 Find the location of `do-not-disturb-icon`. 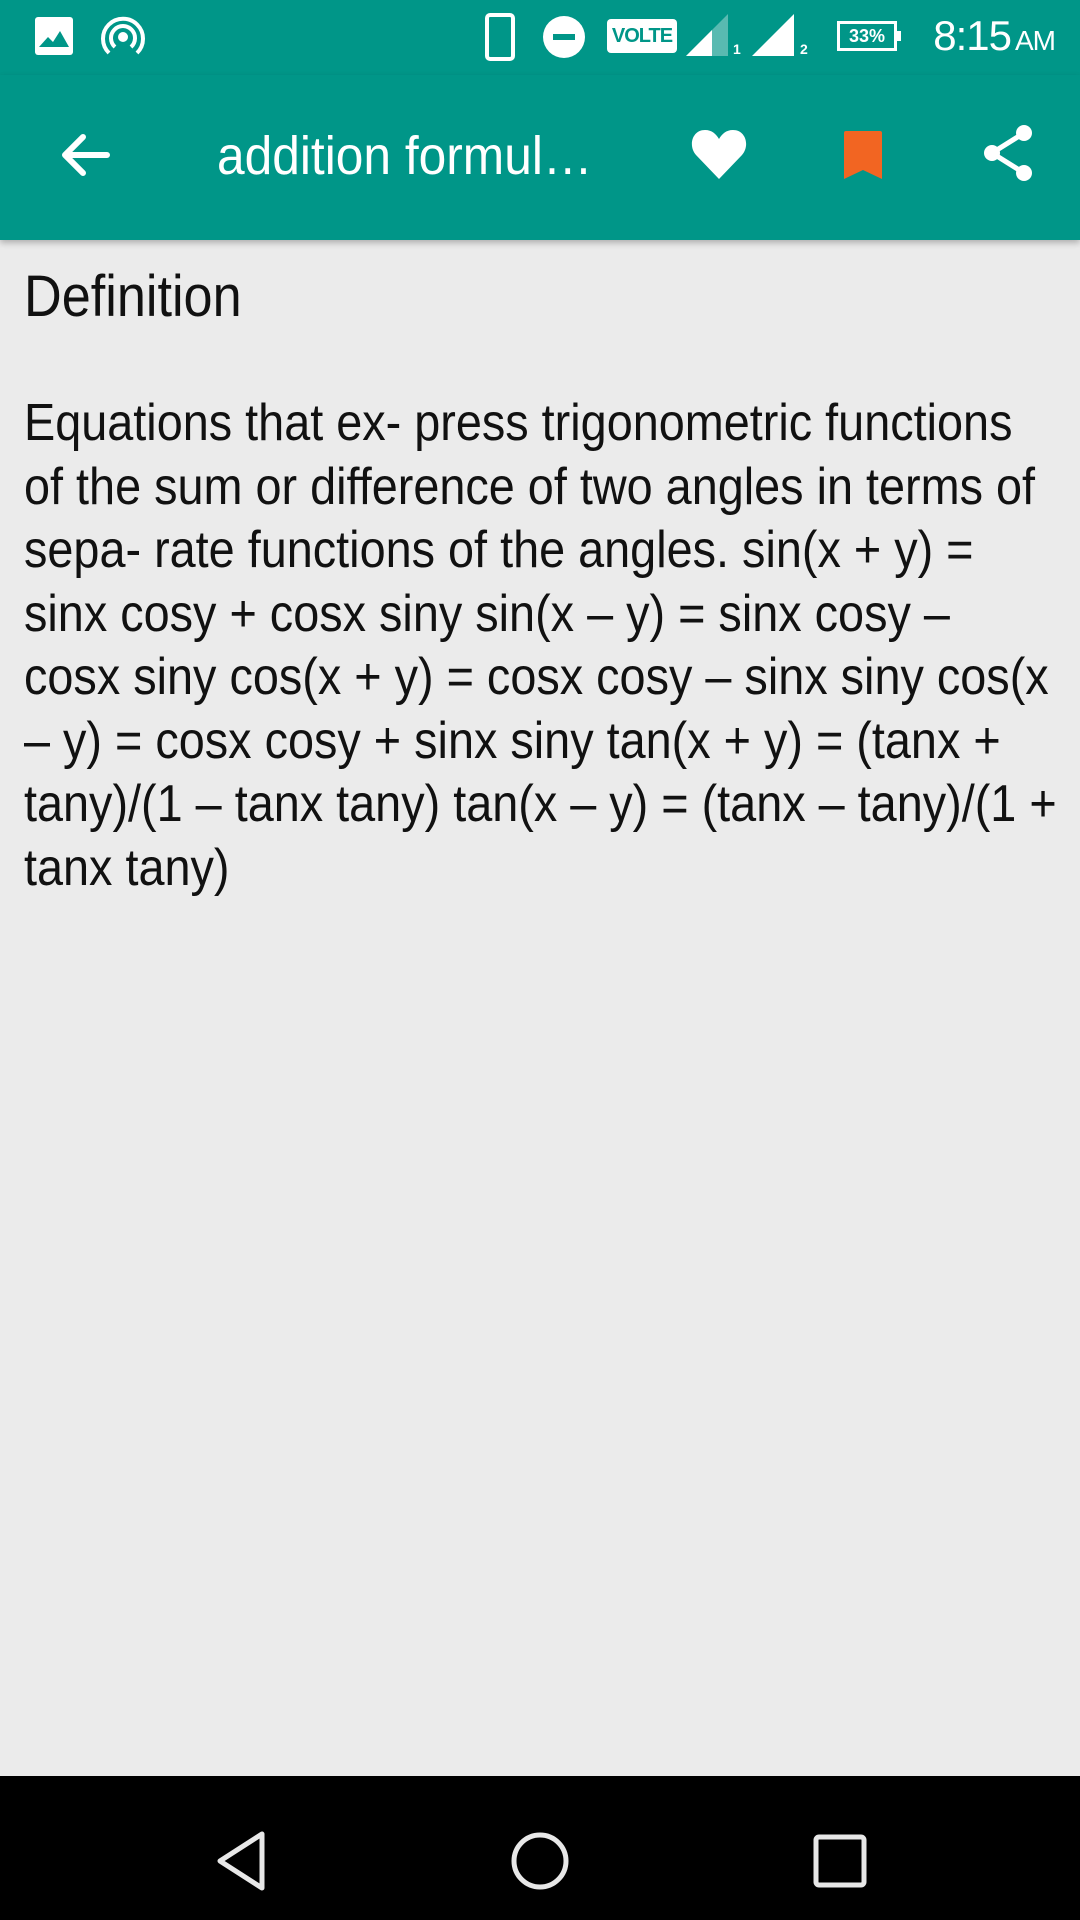

do-not-disturb-icon is located at coordinates (564, 37).